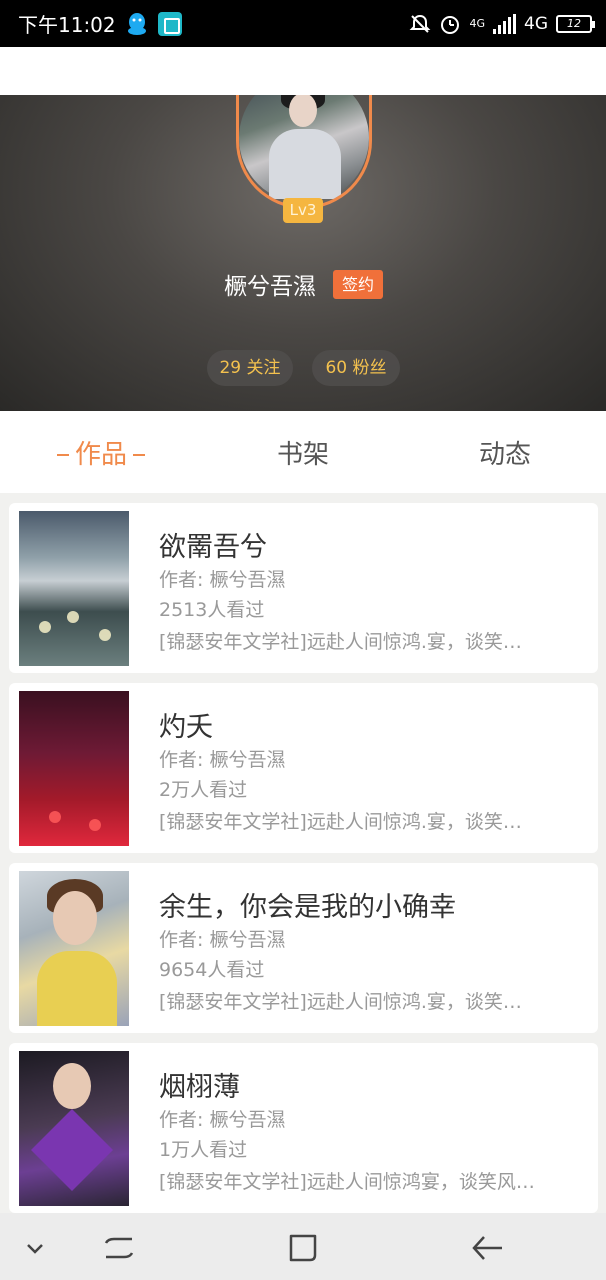  What do you see at coordinates (304, 152) in the screenshot?
I see `avatar` at bounding box center [304, 152].